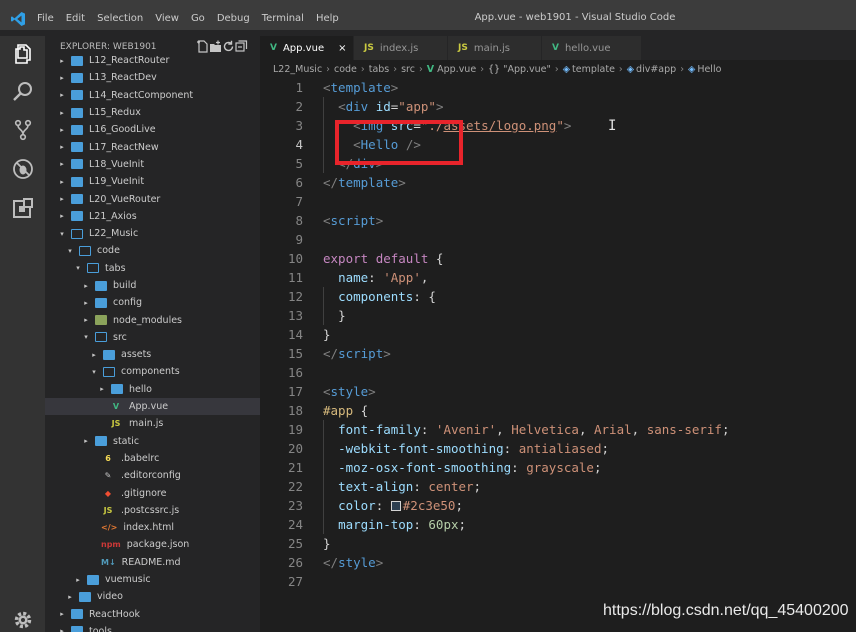 Image resolution: width=856 pixels, height=632 pixels. I want to click on code-line: 9, so click(558, 239).